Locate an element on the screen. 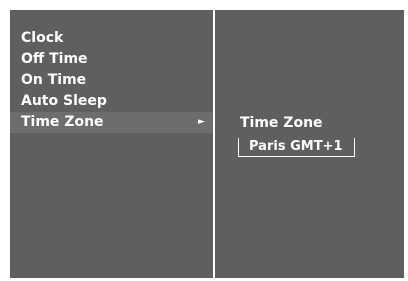 Image resolution: width=408 pixels, height=281 pixels. panel-title: Time Zone is located at coordinates (281, 123).